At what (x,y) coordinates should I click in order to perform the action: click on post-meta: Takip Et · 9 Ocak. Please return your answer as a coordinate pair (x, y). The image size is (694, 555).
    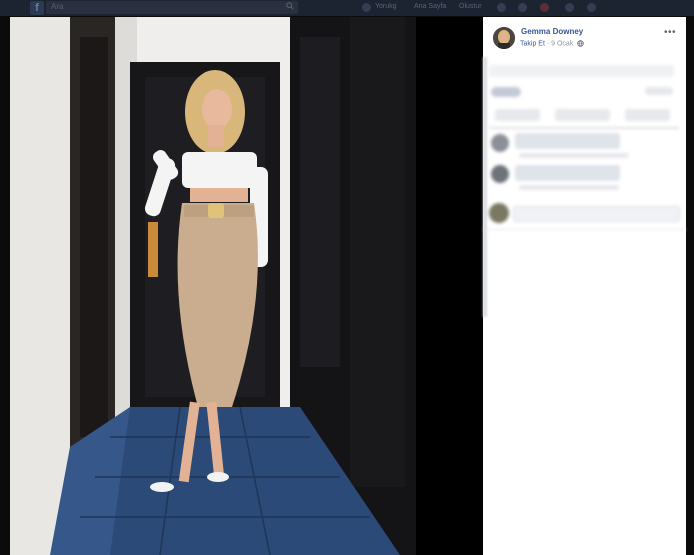
    Looking at the image, I should click on (552, 43).